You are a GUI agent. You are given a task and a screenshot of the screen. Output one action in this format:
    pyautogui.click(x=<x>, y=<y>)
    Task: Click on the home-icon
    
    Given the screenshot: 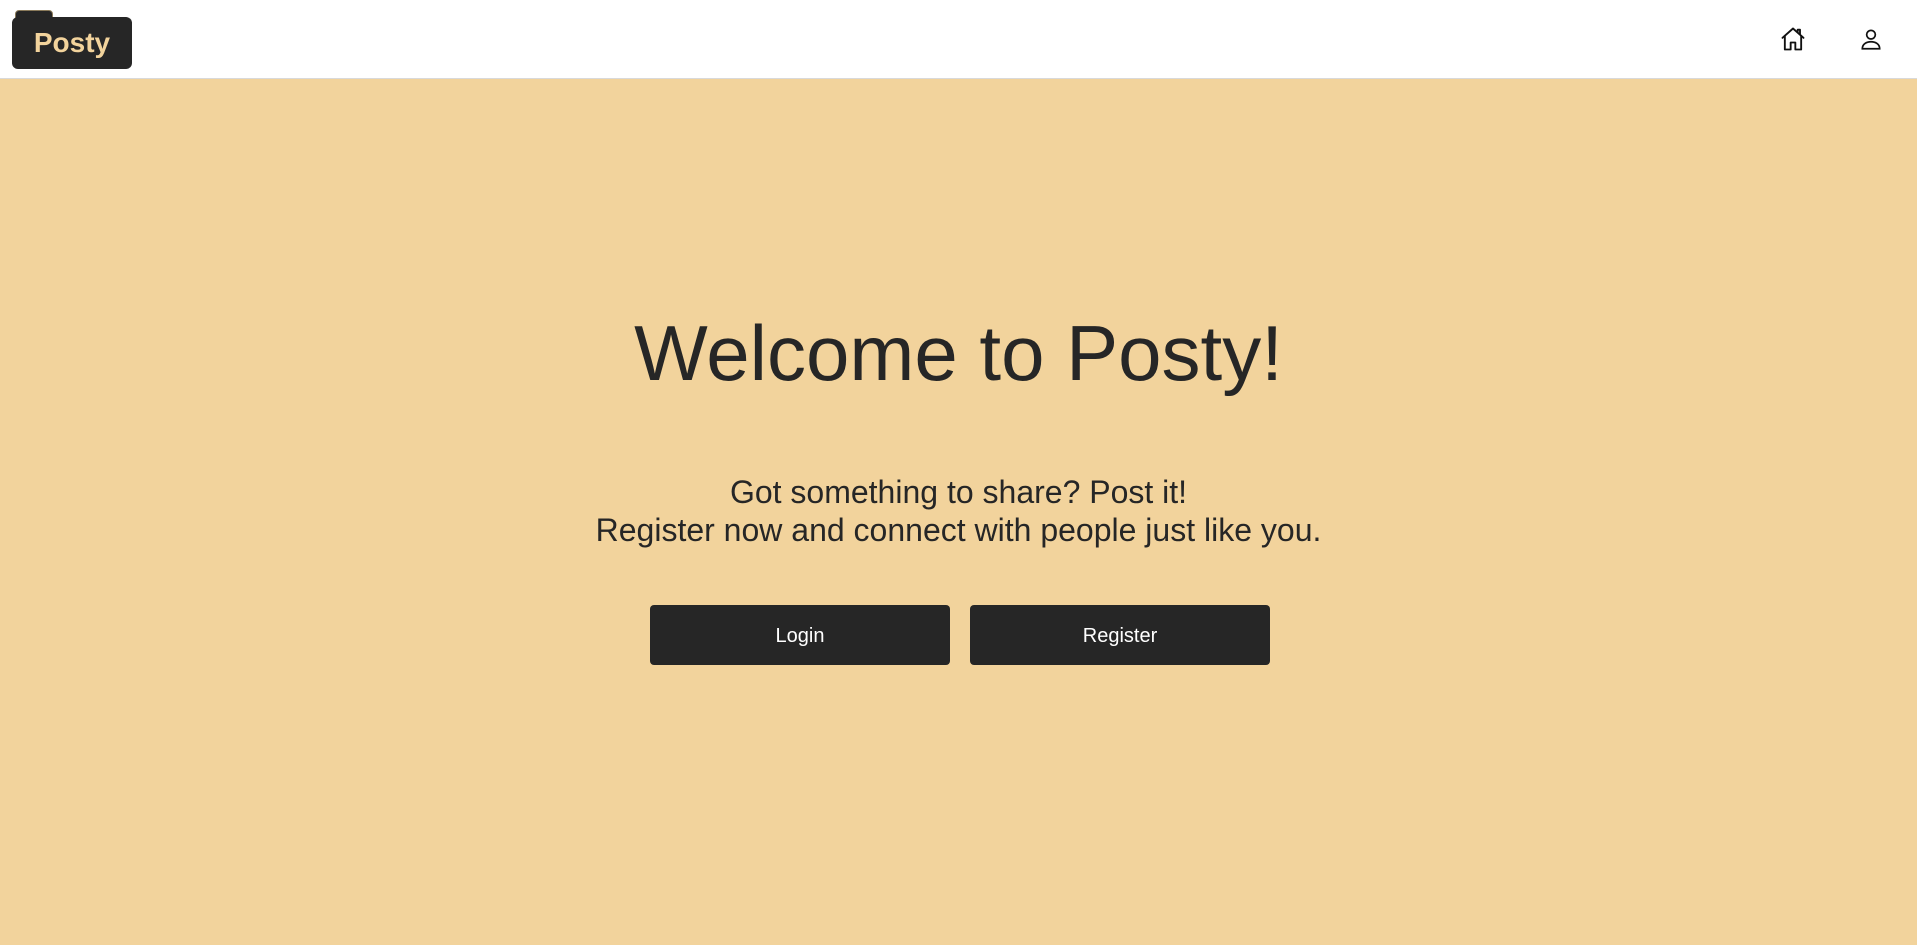 What is the action you would take?
    pyautogui.click(x=1793, y=39)
    